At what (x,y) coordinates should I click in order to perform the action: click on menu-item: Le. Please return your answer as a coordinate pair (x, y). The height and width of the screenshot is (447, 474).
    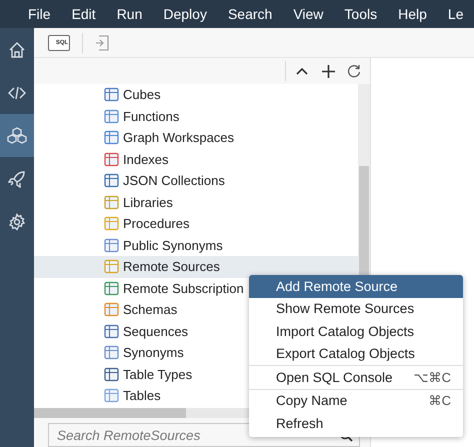
    Looking at the image, I should click on (456, 14).